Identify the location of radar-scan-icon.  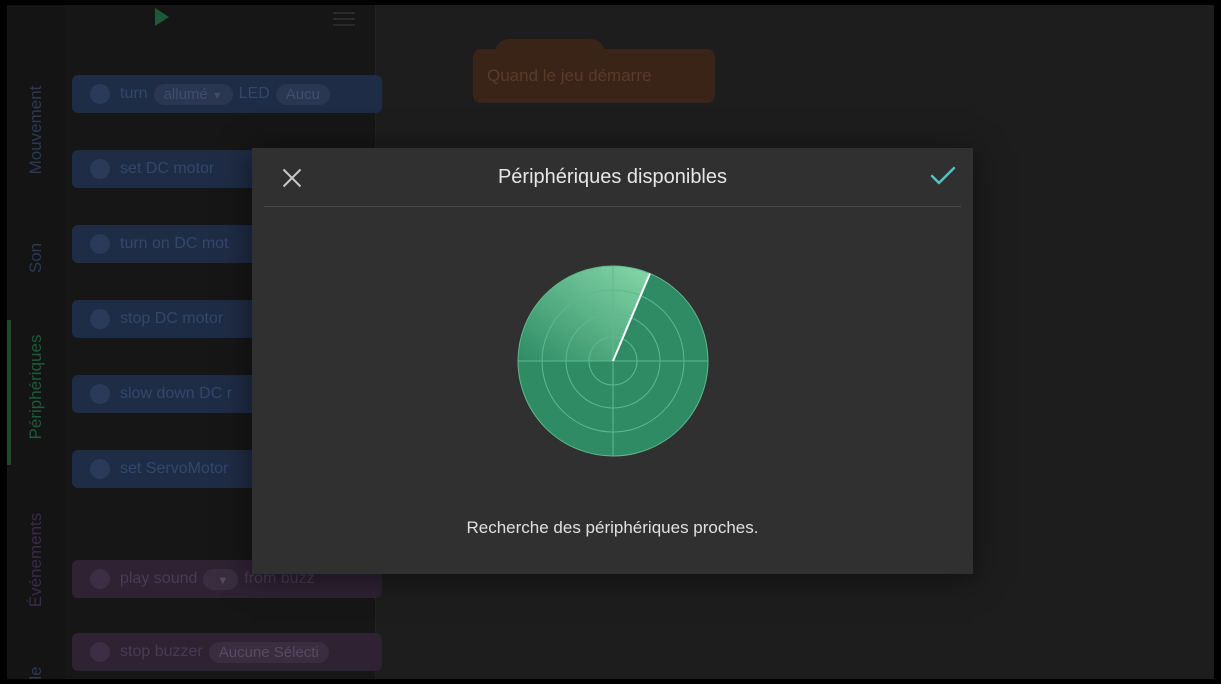
(613, 361).